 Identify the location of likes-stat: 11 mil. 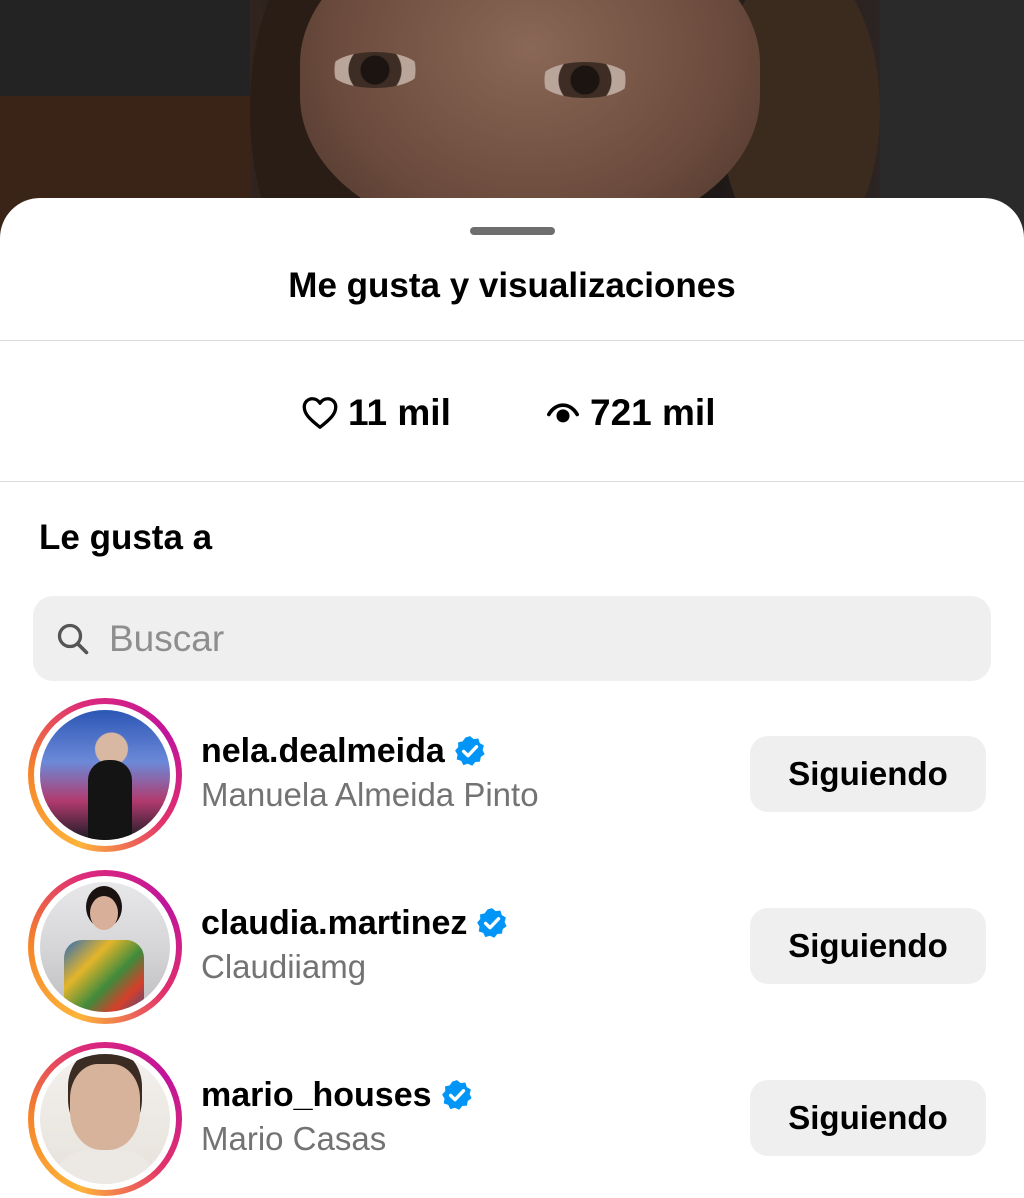
(376, 413).